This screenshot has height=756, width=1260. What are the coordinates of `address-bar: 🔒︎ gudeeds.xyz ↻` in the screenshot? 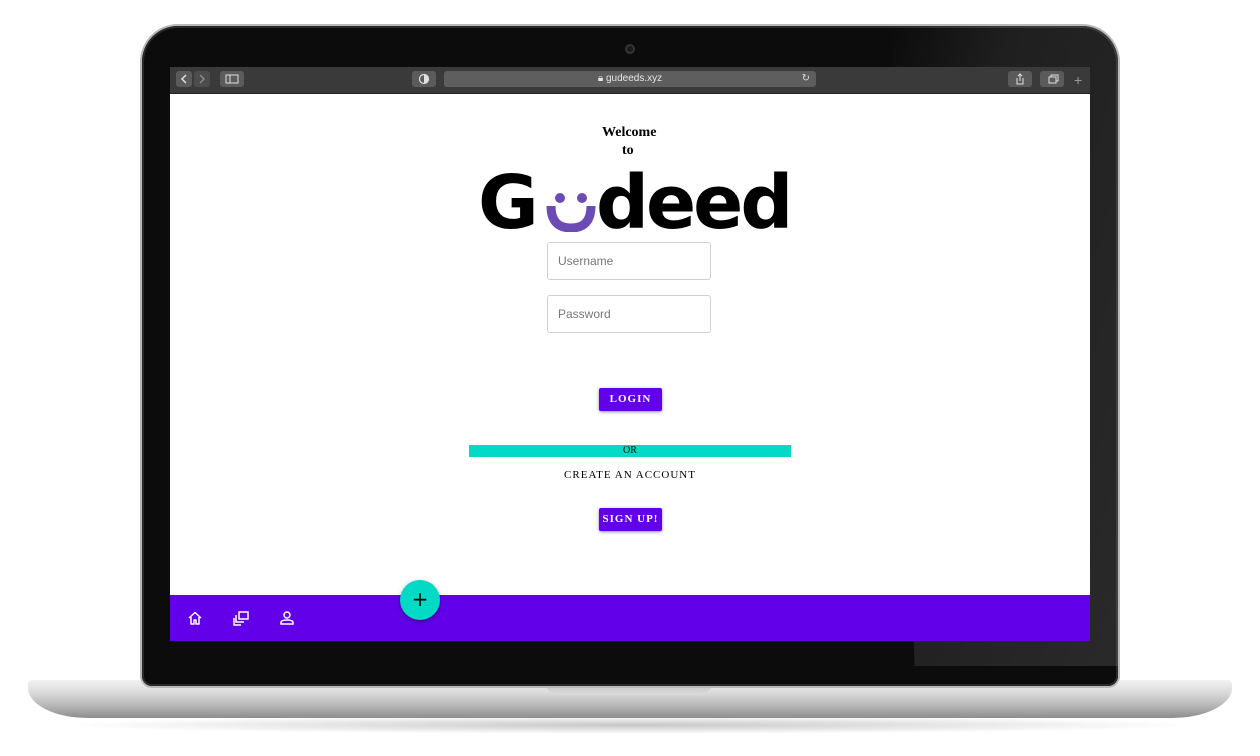 It's located at (630, 79).